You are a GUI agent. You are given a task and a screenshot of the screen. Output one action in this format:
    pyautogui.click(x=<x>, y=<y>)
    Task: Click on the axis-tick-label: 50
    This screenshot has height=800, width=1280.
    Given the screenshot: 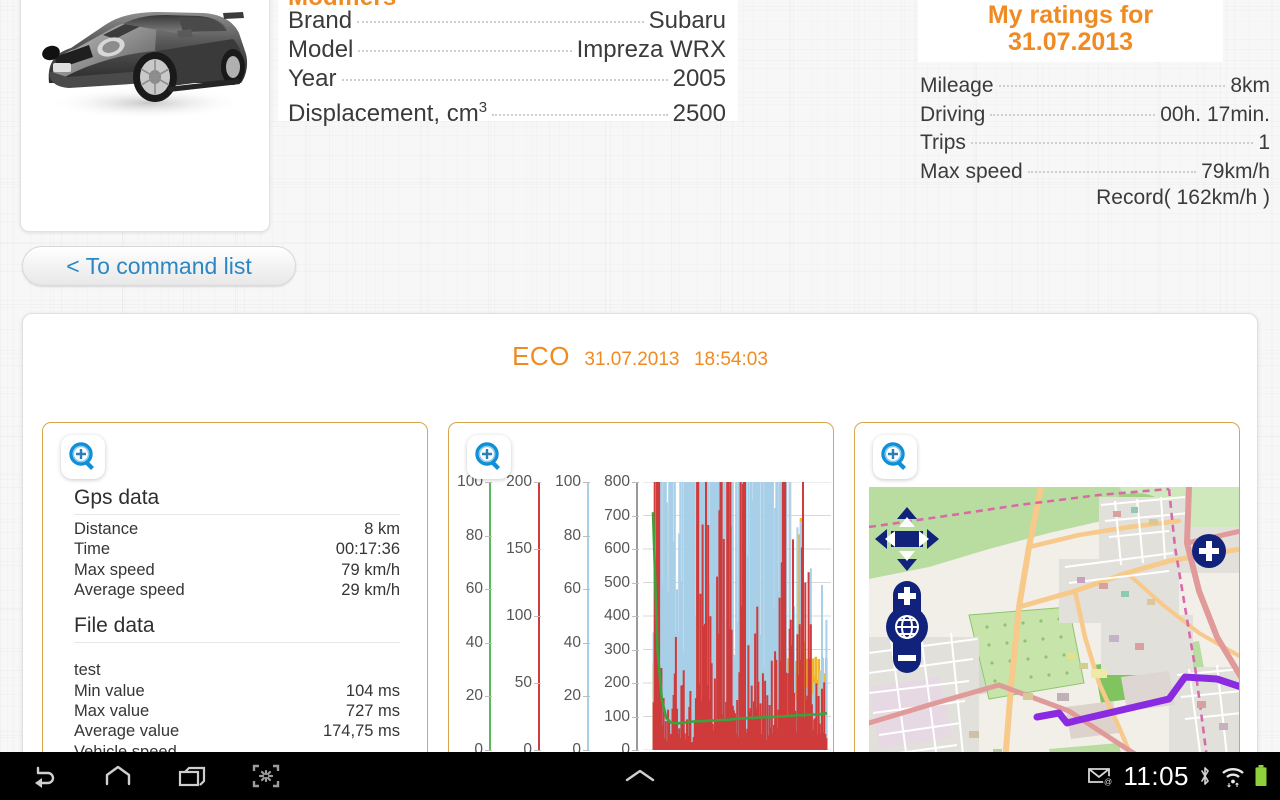 What is the action you would take?
    pyautogui.click(x=523, y=682)
    